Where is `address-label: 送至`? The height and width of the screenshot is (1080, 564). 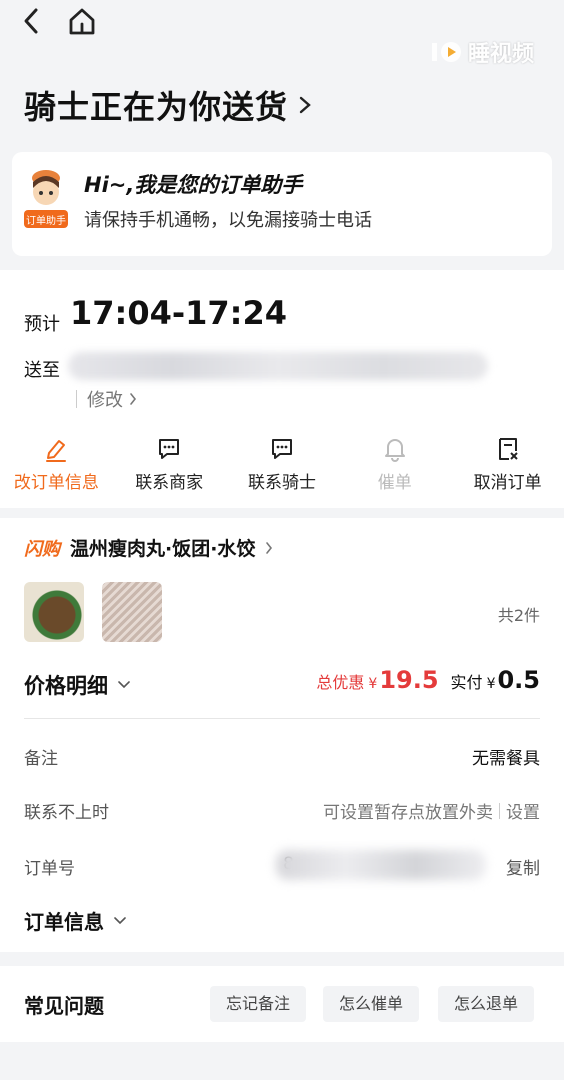 address-label: 送至 is located at coordinates (42, 370).